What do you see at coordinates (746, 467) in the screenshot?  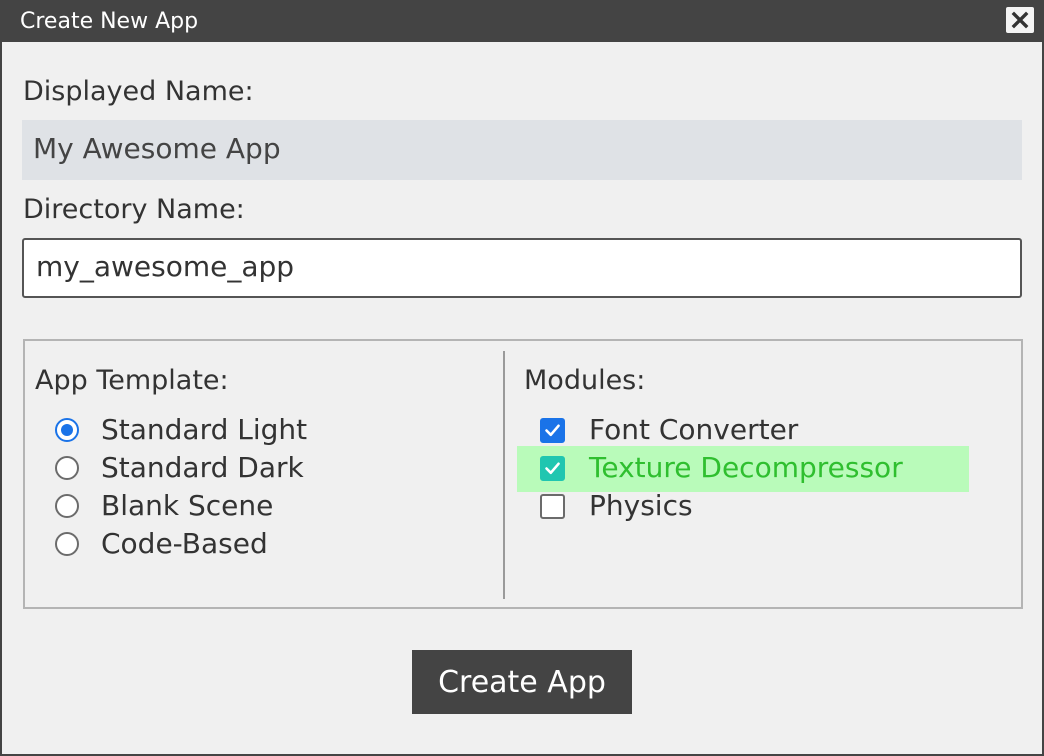 I see `module-label: Texture Decompressor` at bounding box center [746, 467].